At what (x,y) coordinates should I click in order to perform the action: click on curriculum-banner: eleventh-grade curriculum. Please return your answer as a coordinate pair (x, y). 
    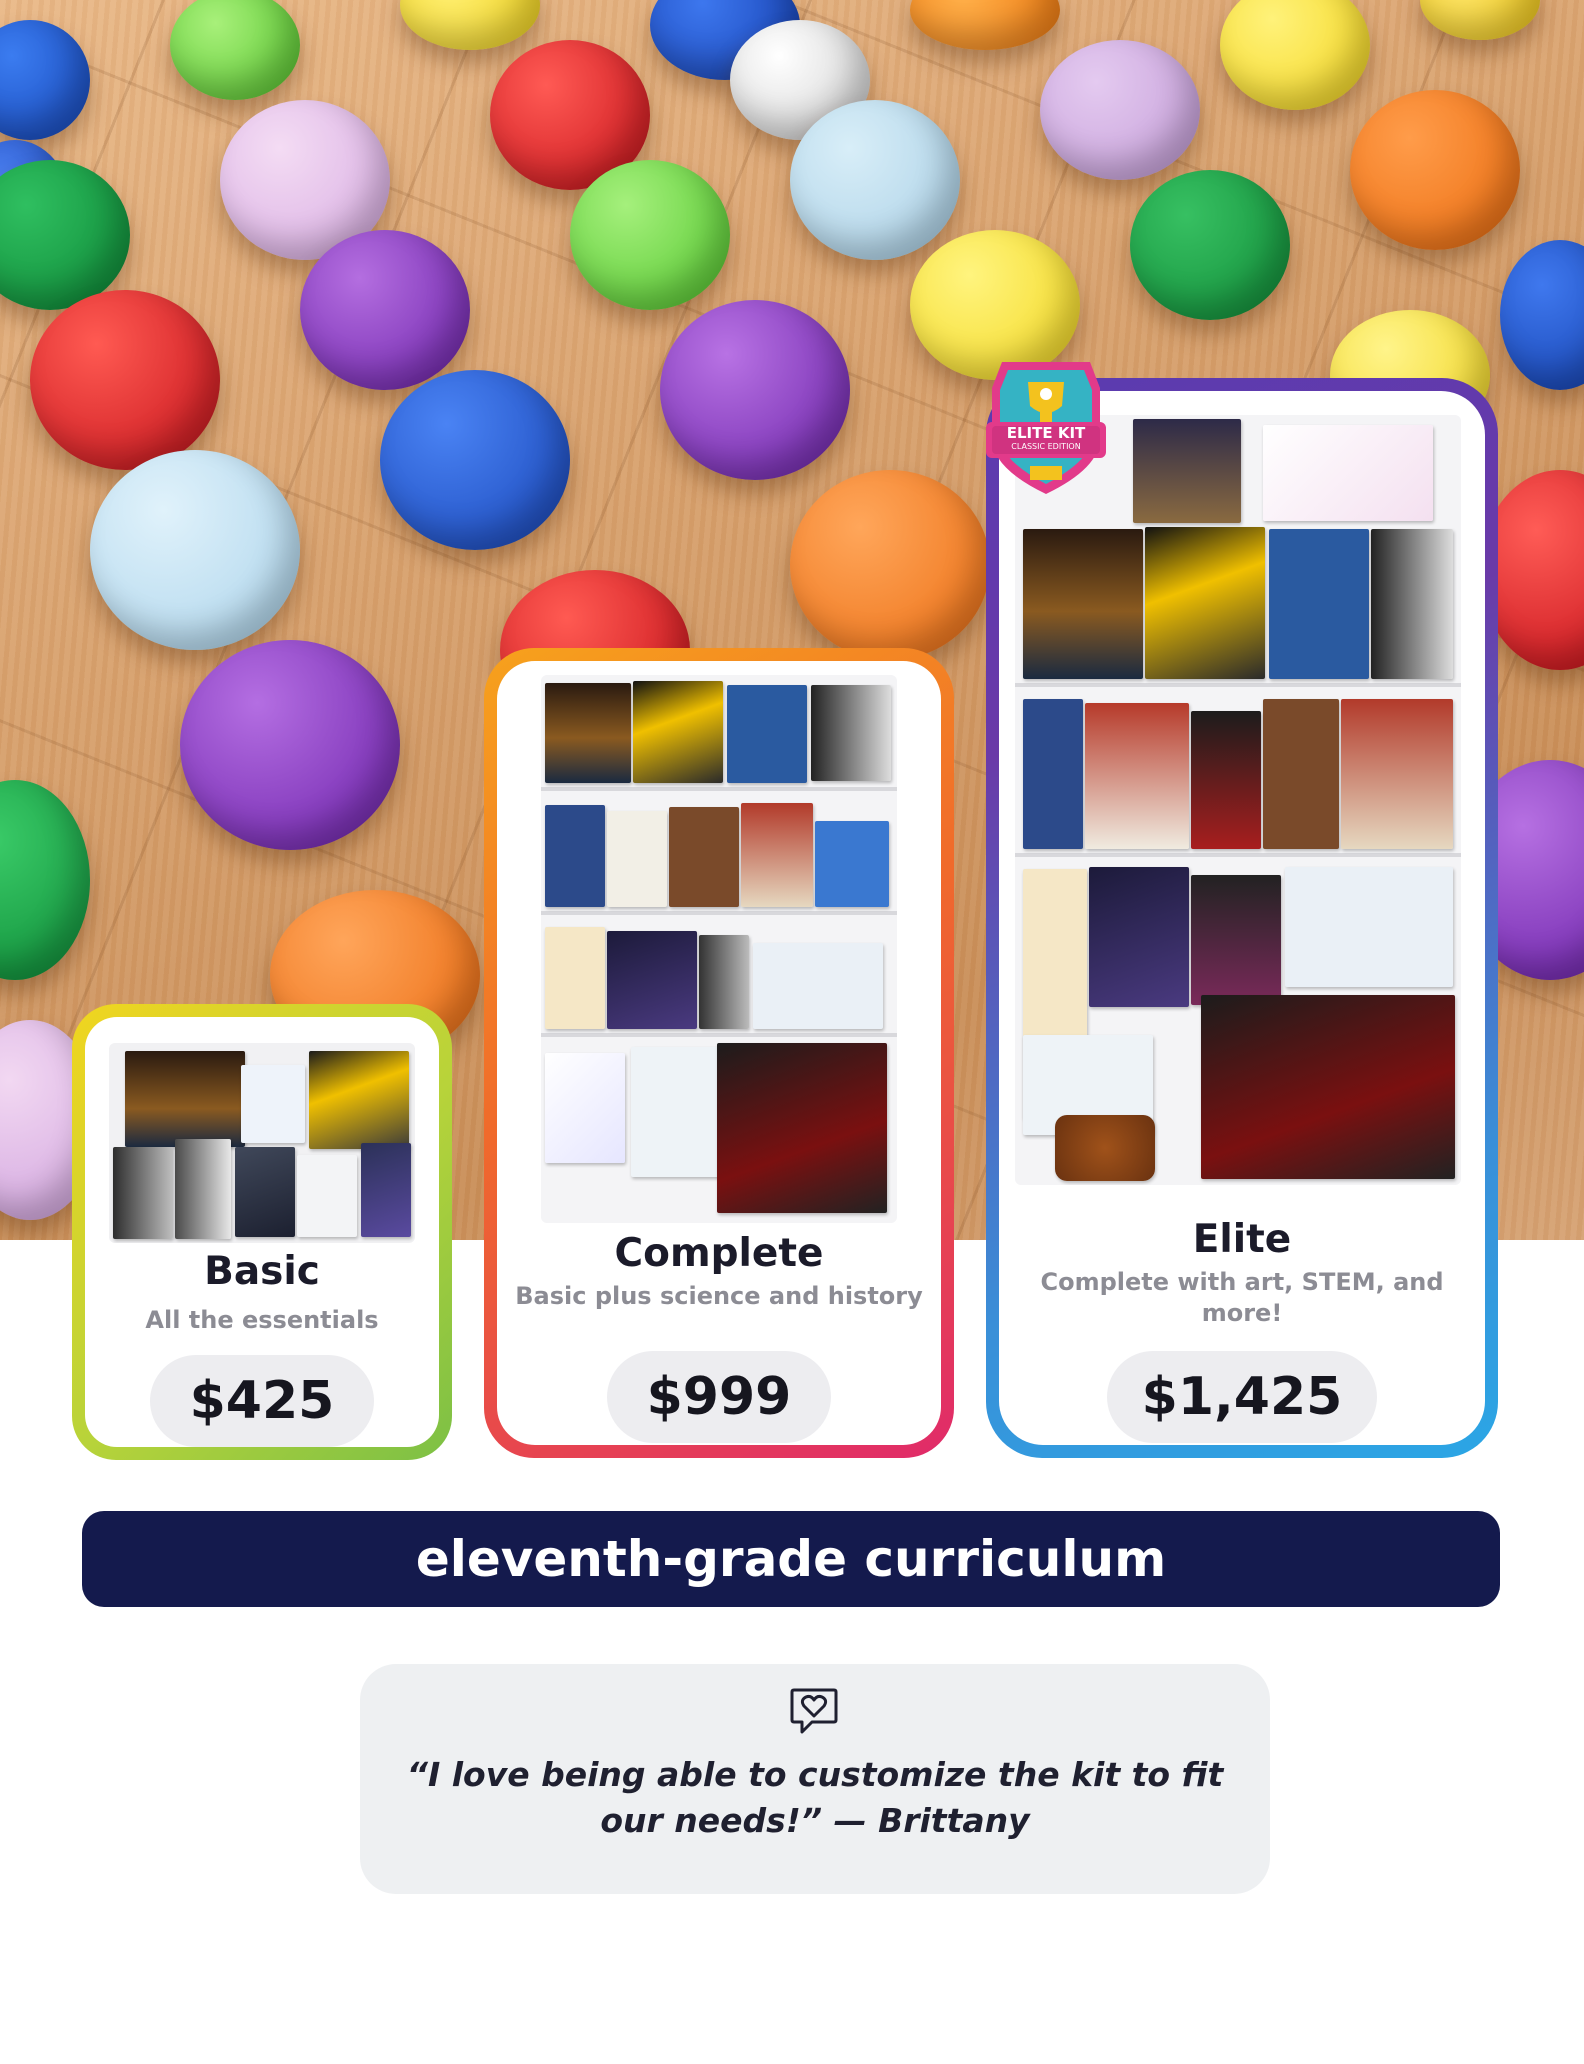
    Looking at the image, I should click on (791, 1559).